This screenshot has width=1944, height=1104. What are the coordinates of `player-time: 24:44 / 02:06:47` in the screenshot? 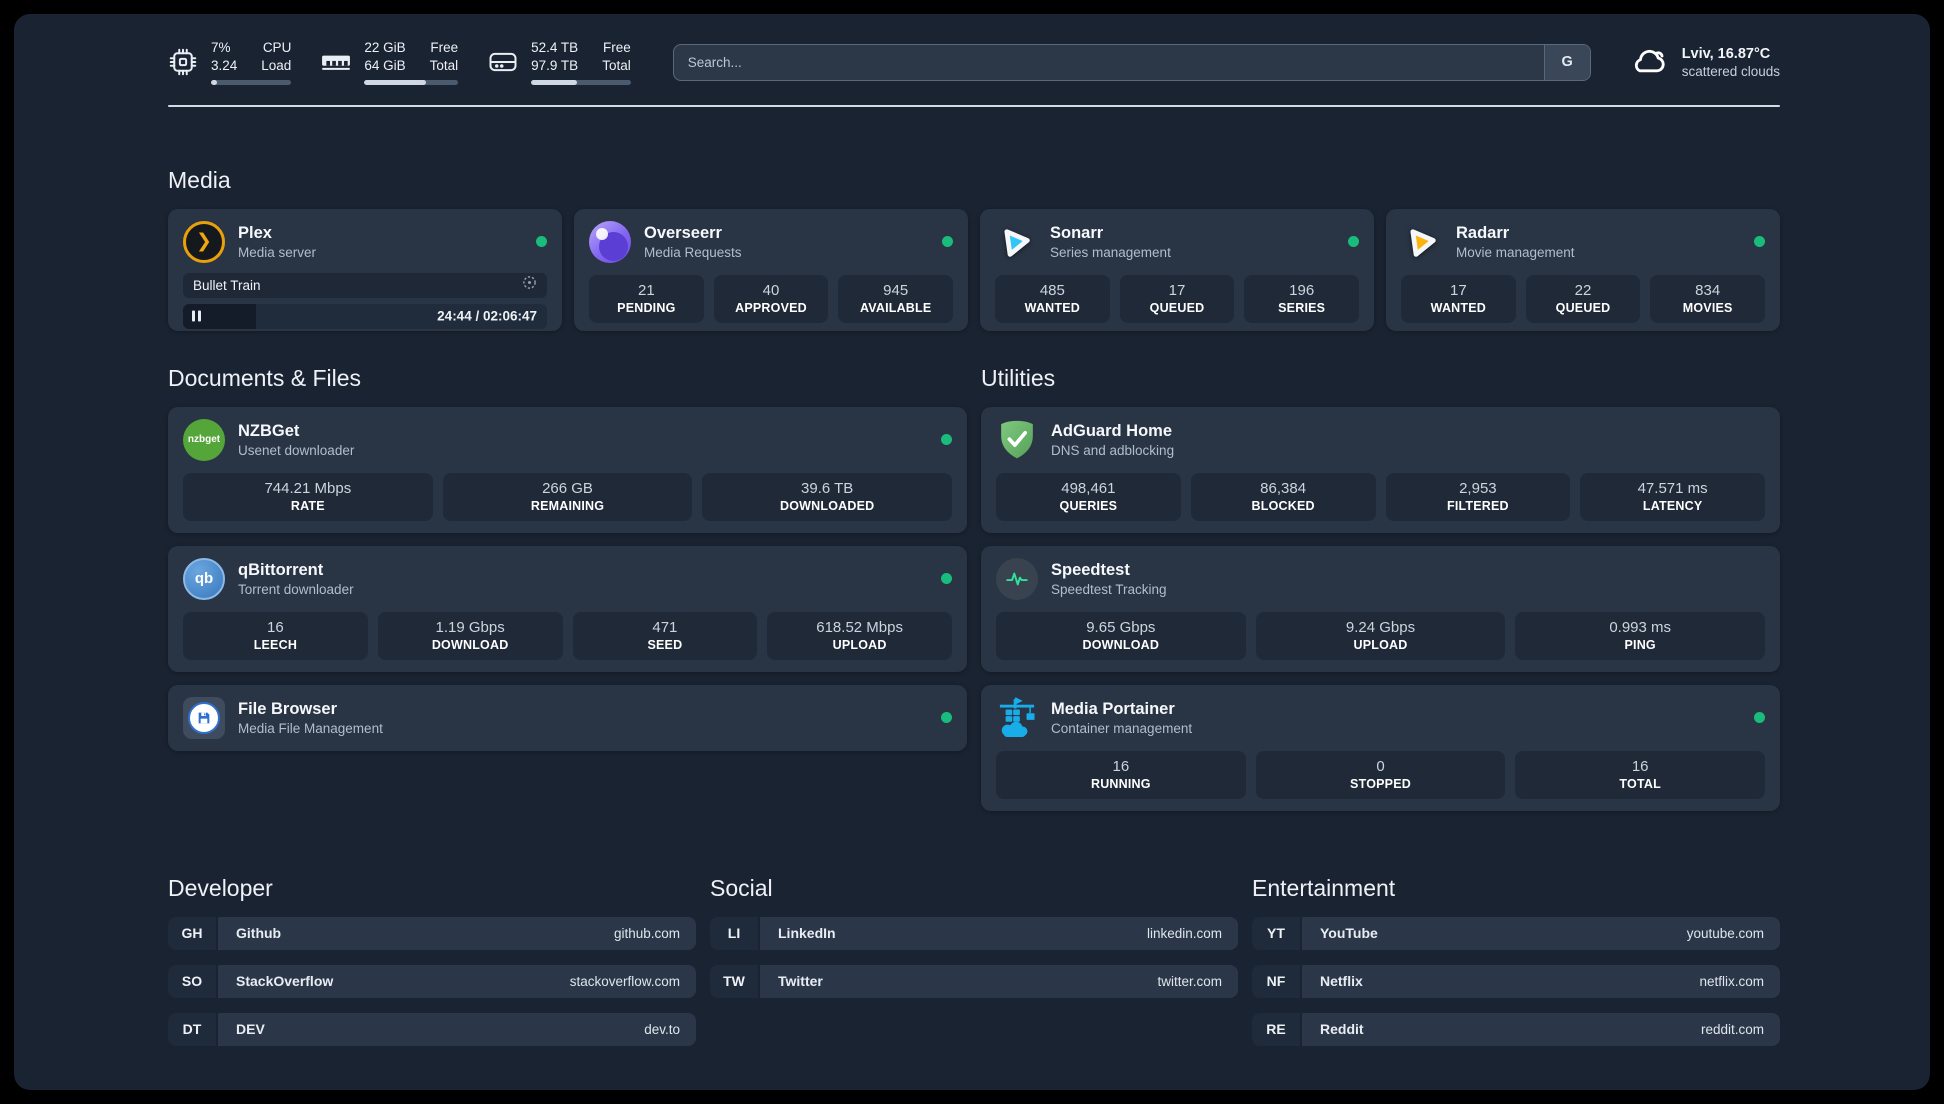 It's located at (487, 316).